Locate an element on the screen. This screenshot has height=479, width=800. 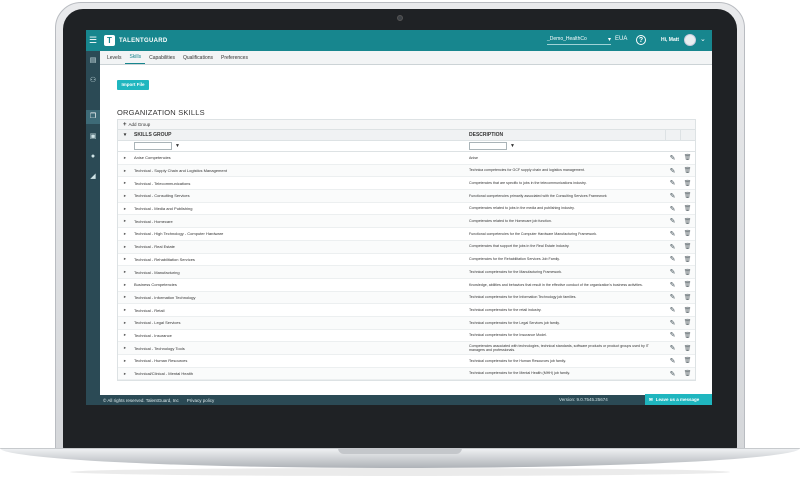
chart-icon: ◢ is located at coordinates (93, 177).